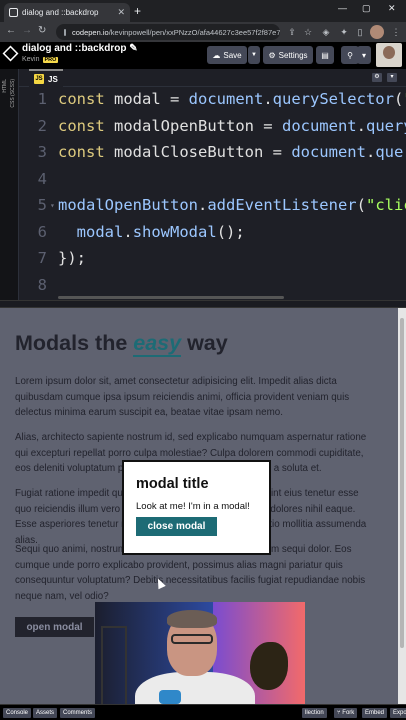 The image size is (406, 720). What do you see at coordinates (350, 55) in the screenshot?
I see `pin-icon: ⚲` at bounding box center [350, 55].